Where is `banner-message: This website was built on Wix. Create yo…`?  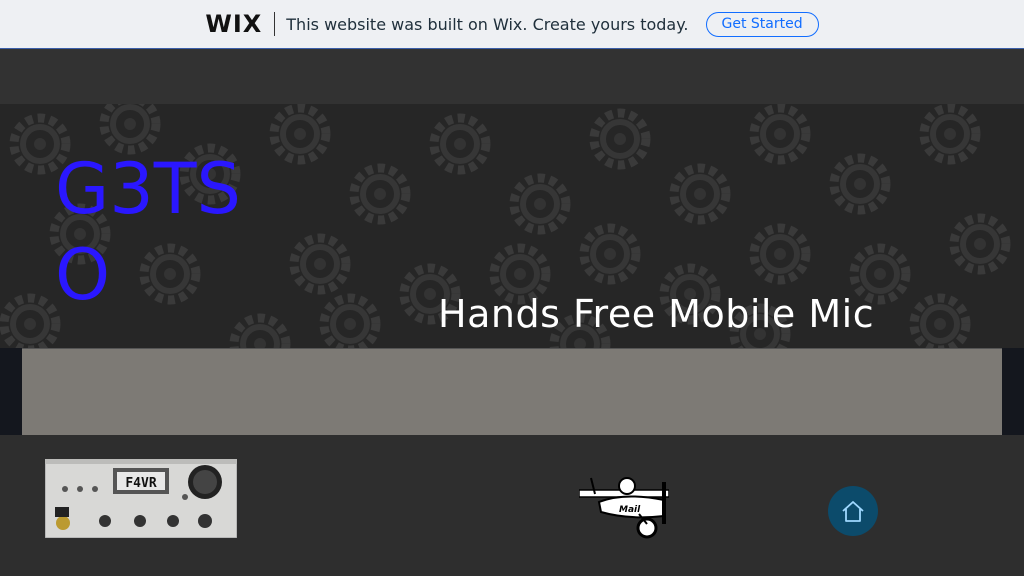
banner-message: This website was built on Wix. Create yo… is located at coordinates (487, 24).